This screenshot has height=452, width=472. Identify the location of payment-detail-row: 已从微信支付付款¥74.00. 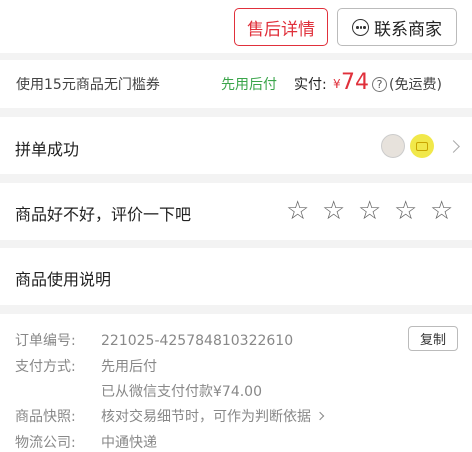
(138, 391).